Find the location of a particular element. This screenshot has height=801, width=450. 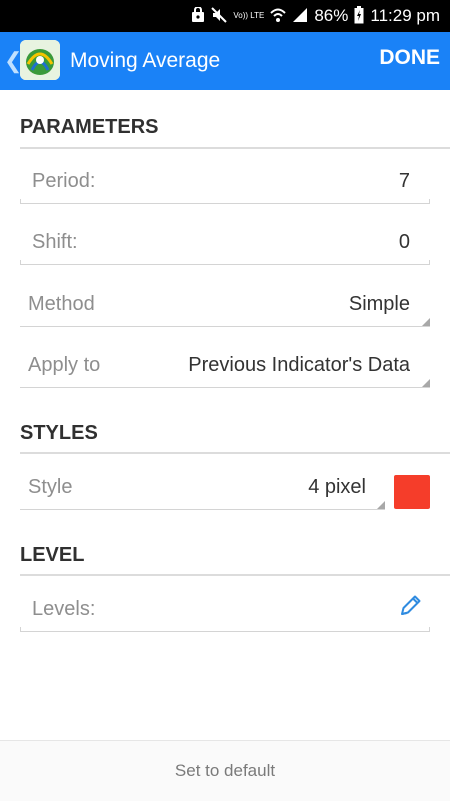

style-select: Style 4 pixel is located at coordinates (202, 487).